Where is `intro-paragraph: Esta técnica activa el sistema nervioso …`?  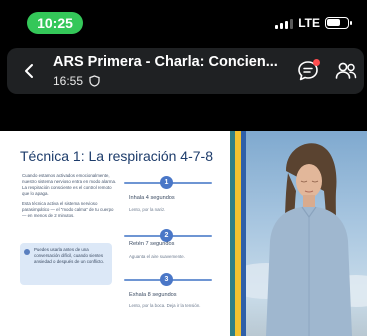
intro-paragraph: Esta técnica activa el sistema nervioso … is located at coordinates (68, 209).